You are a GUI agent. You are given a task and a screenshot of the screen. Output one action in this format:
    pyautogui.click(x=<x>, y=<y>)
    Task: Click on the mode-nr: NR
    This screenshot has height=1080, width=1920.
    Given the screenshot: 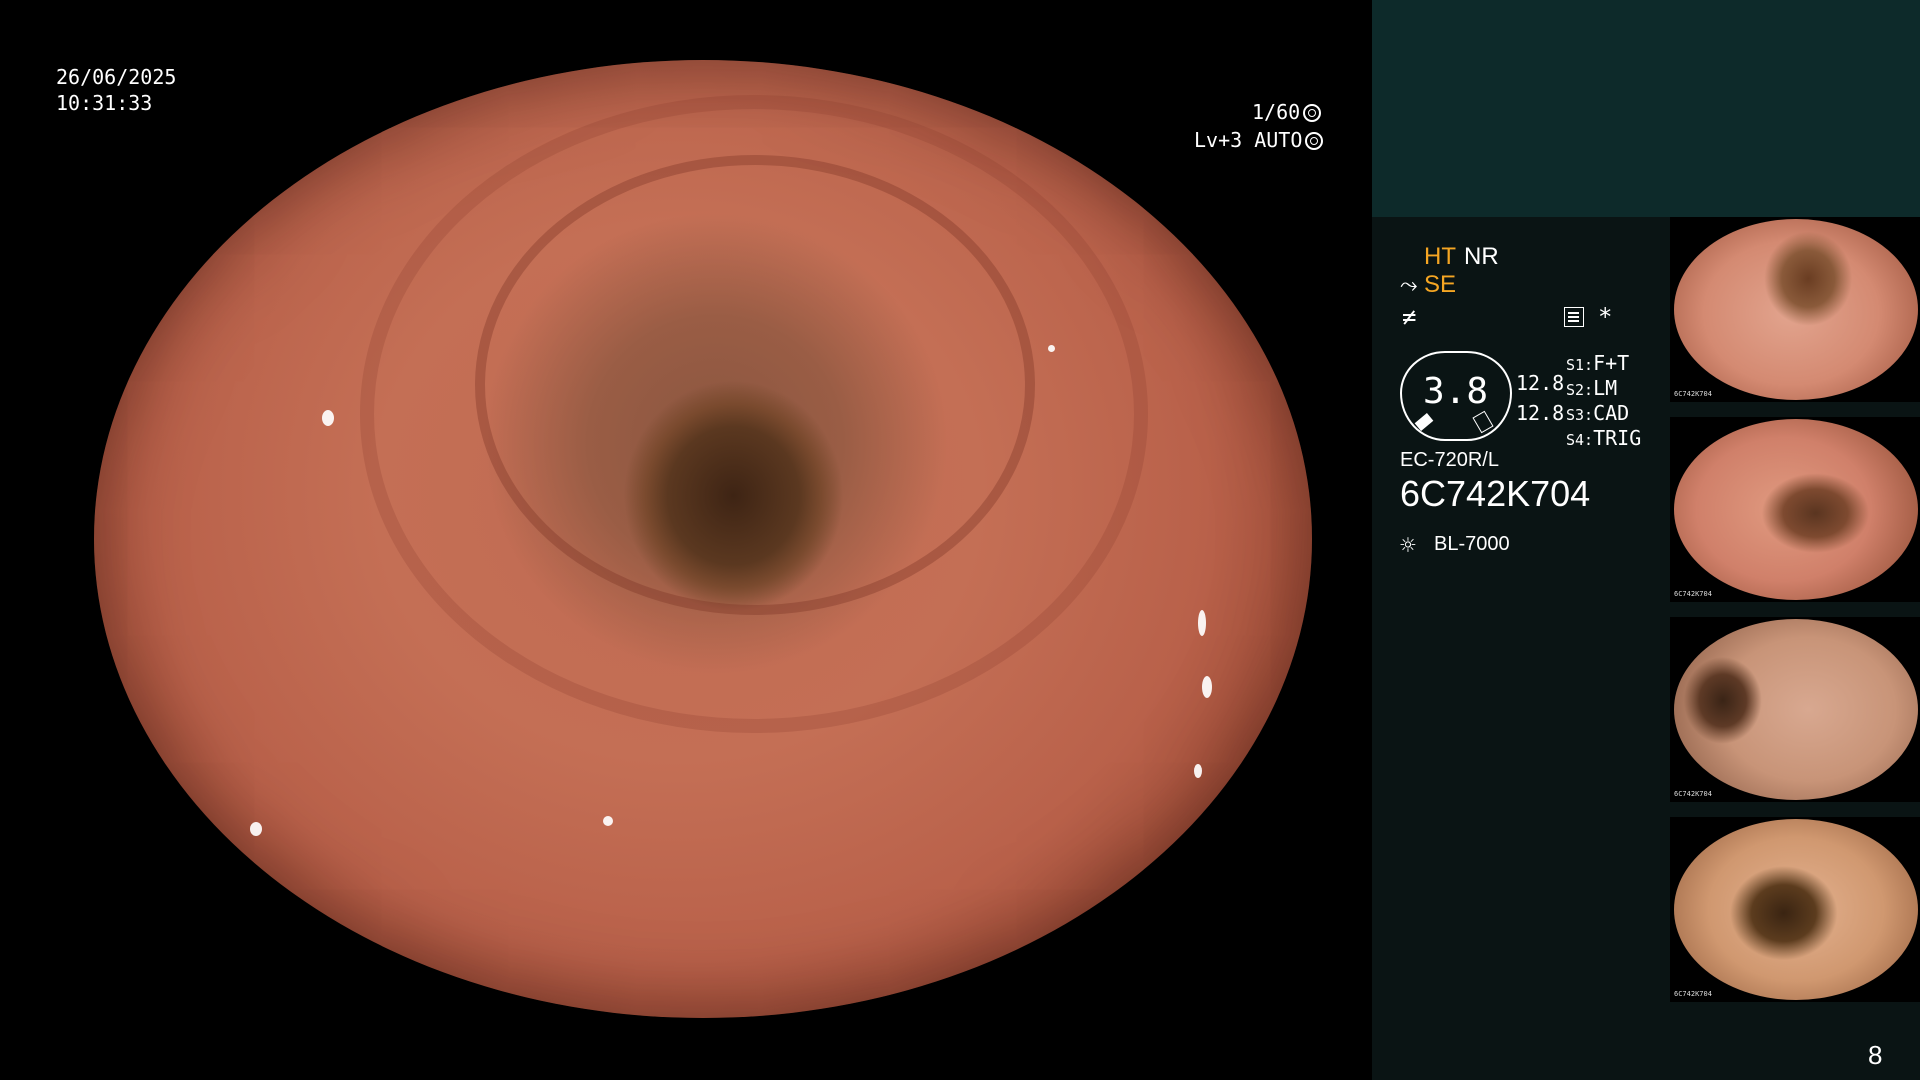 What is the action you would take?
    pyautogui.click(x=1481, y=256)
    